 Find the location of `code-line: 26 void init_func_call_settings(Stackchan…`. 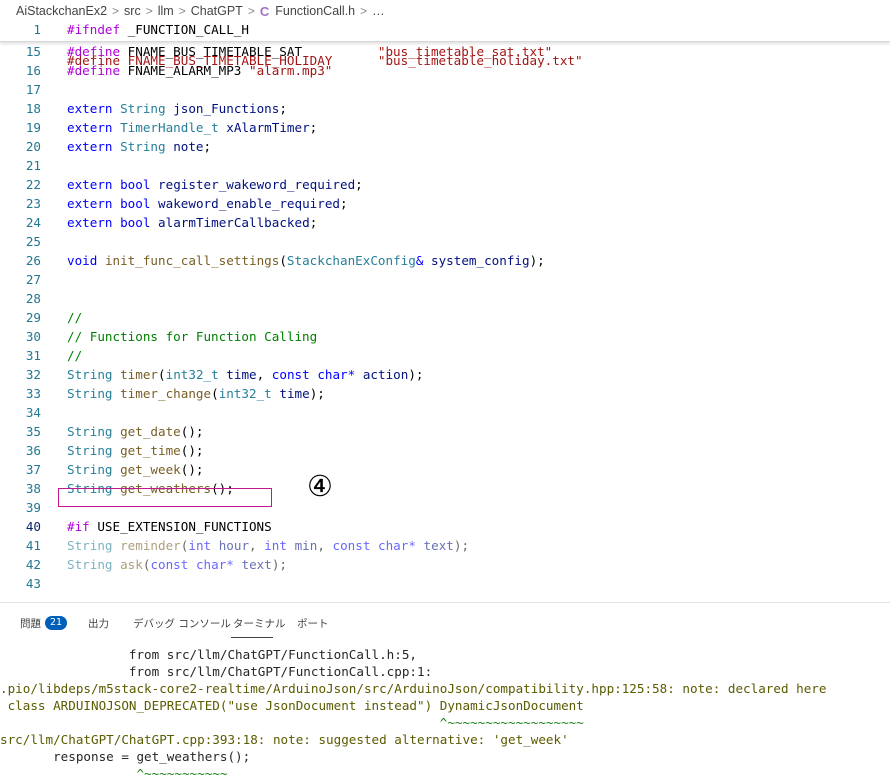

code-line: 26 void init_func_call_settings(Stackchan… is located at coordinates (445, 260).